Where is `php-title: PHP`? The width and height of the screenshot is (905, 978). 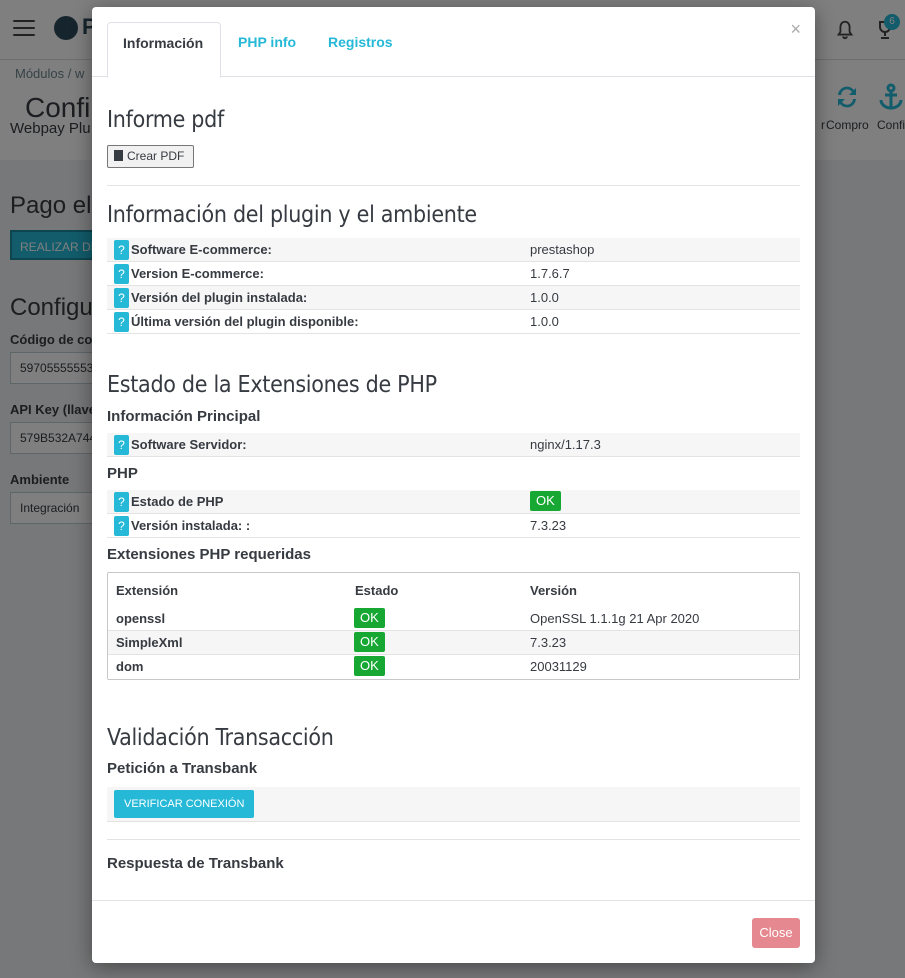 php-title: PHP is located at coordinates (122, 473).